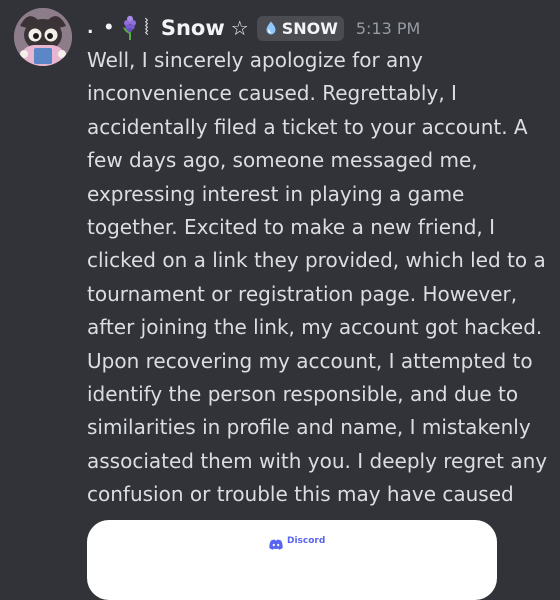  I want to click on link-embed-card: Discord, so click(292, 560).